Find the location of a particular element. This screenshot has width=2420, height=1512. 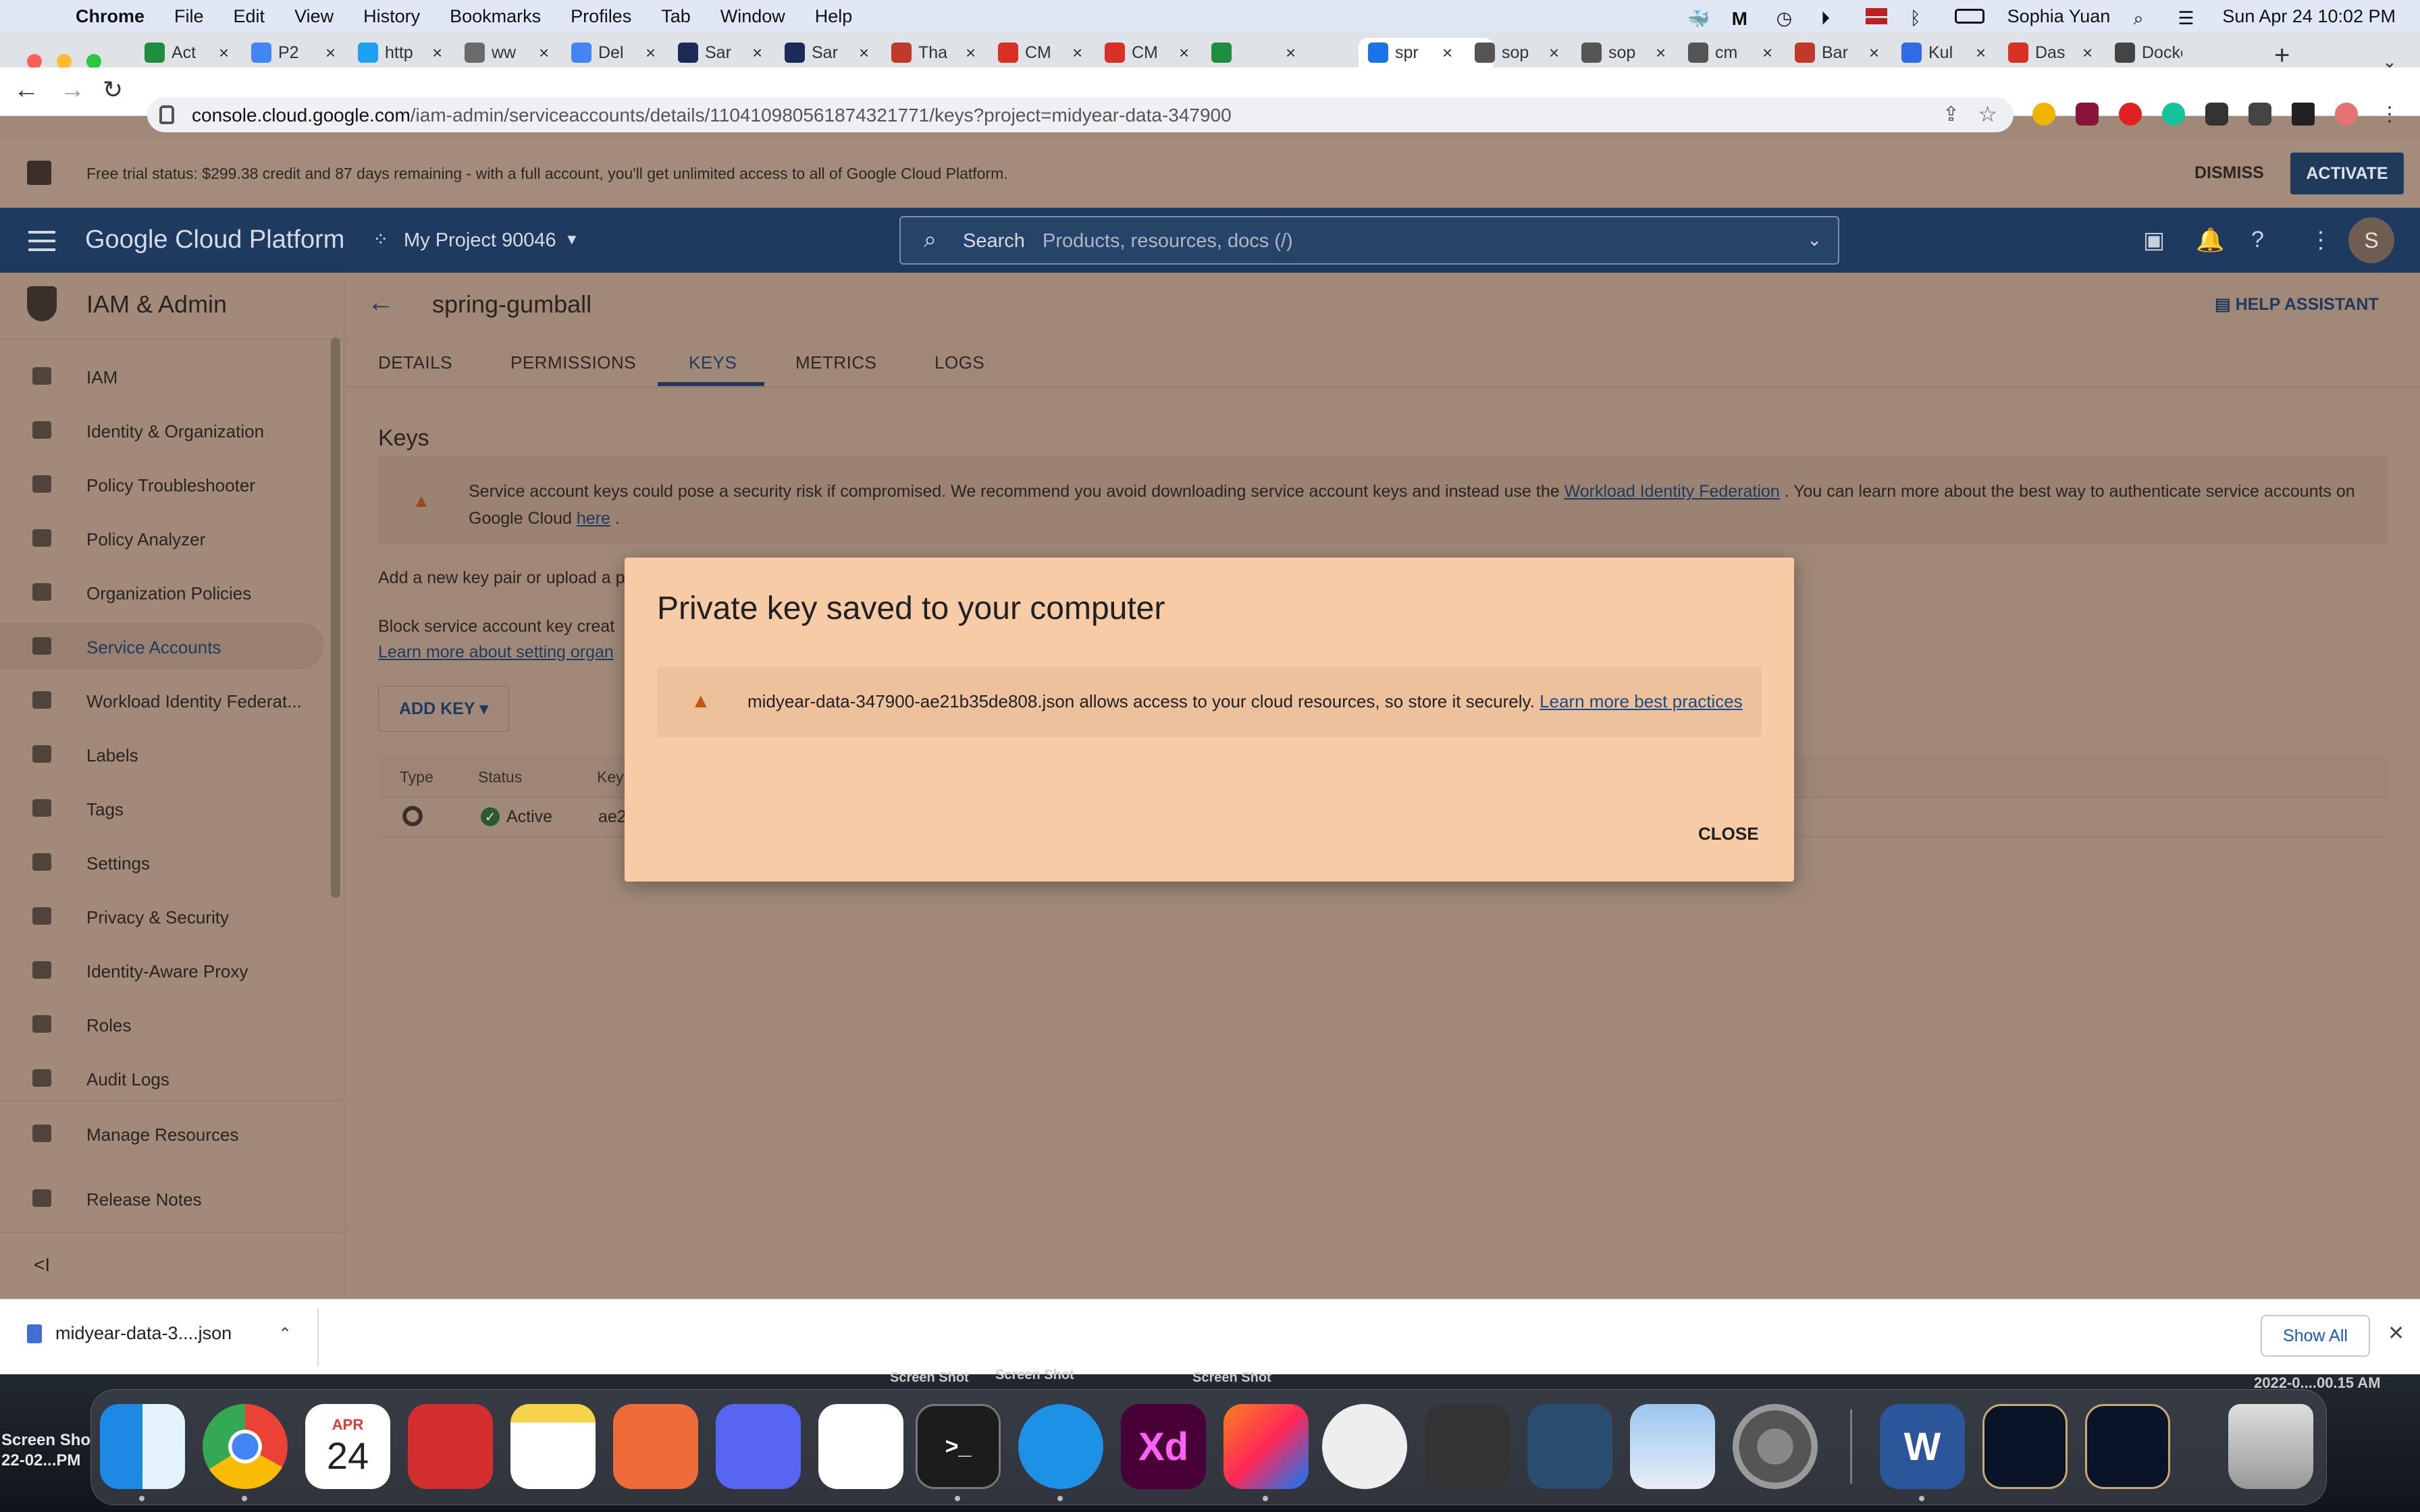

tab-permissions: PERMISSIONS is located at coordinates (573, 362).